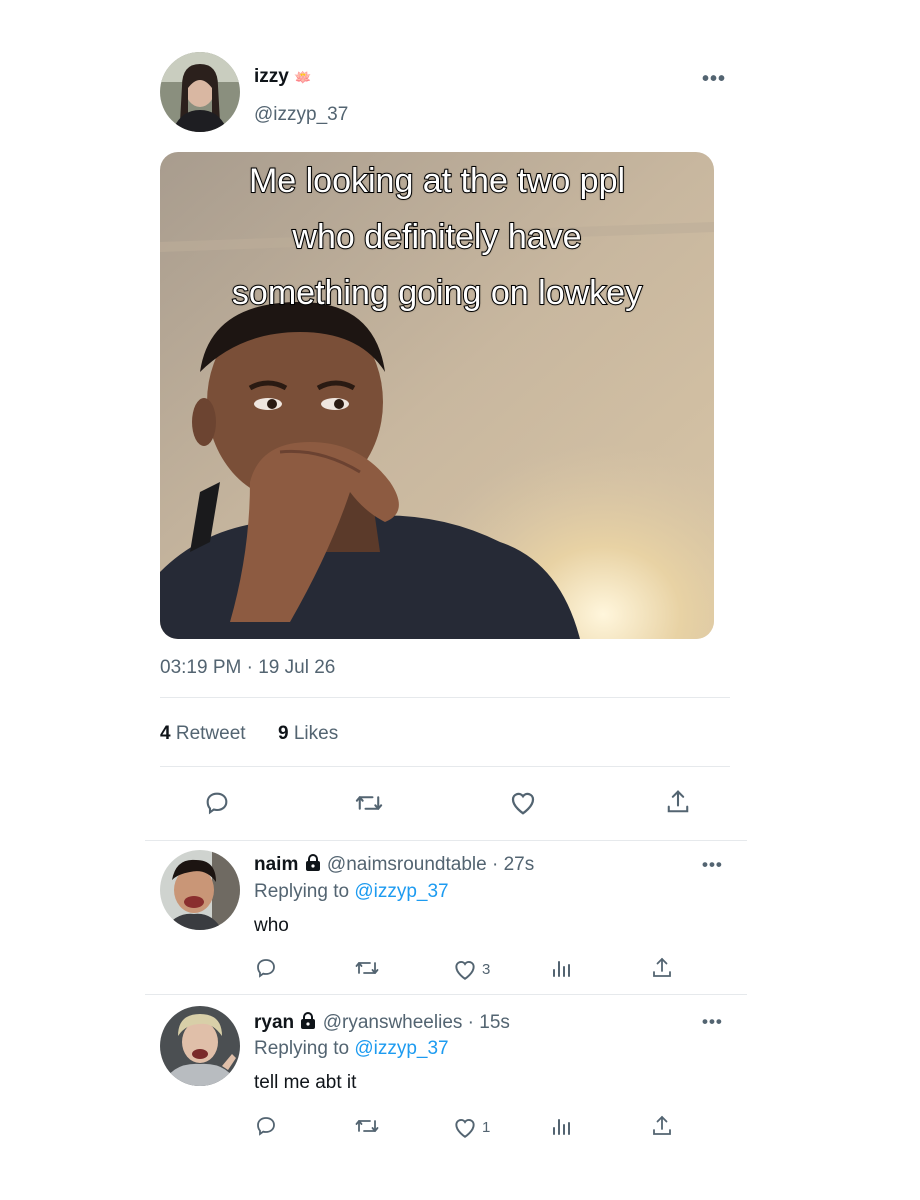 This screenshot has height=1200, width=920. Describe the element at coordinates (436, 237) in the screenshot. I see `meme-caption-line-2: who definitely have` at that location.